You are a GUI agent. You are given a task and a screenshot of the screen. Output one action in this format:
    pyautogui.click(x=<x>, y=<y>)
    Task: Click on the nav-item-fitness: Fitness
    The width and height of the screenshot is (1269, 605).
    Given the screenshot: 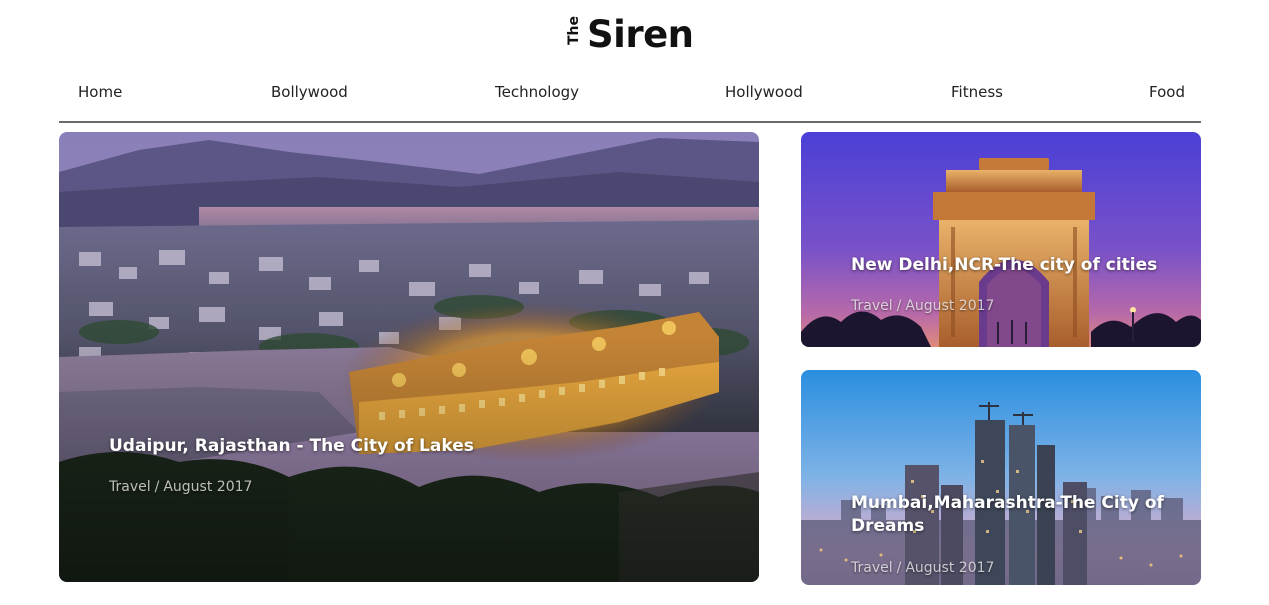 What is the action you would take?
    pyautogui.click(x=977, y=92)
    